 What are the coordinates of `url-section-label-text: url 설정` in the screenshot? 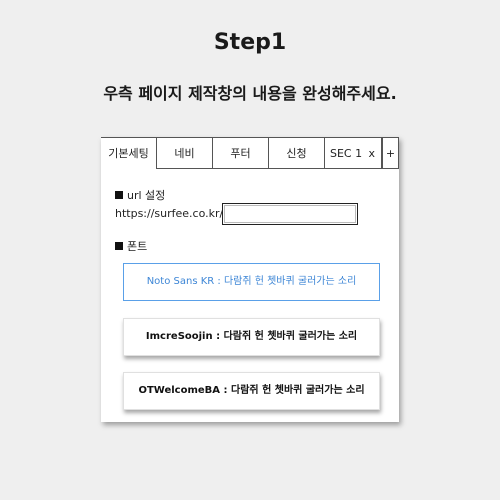 It's located at (146, 195).